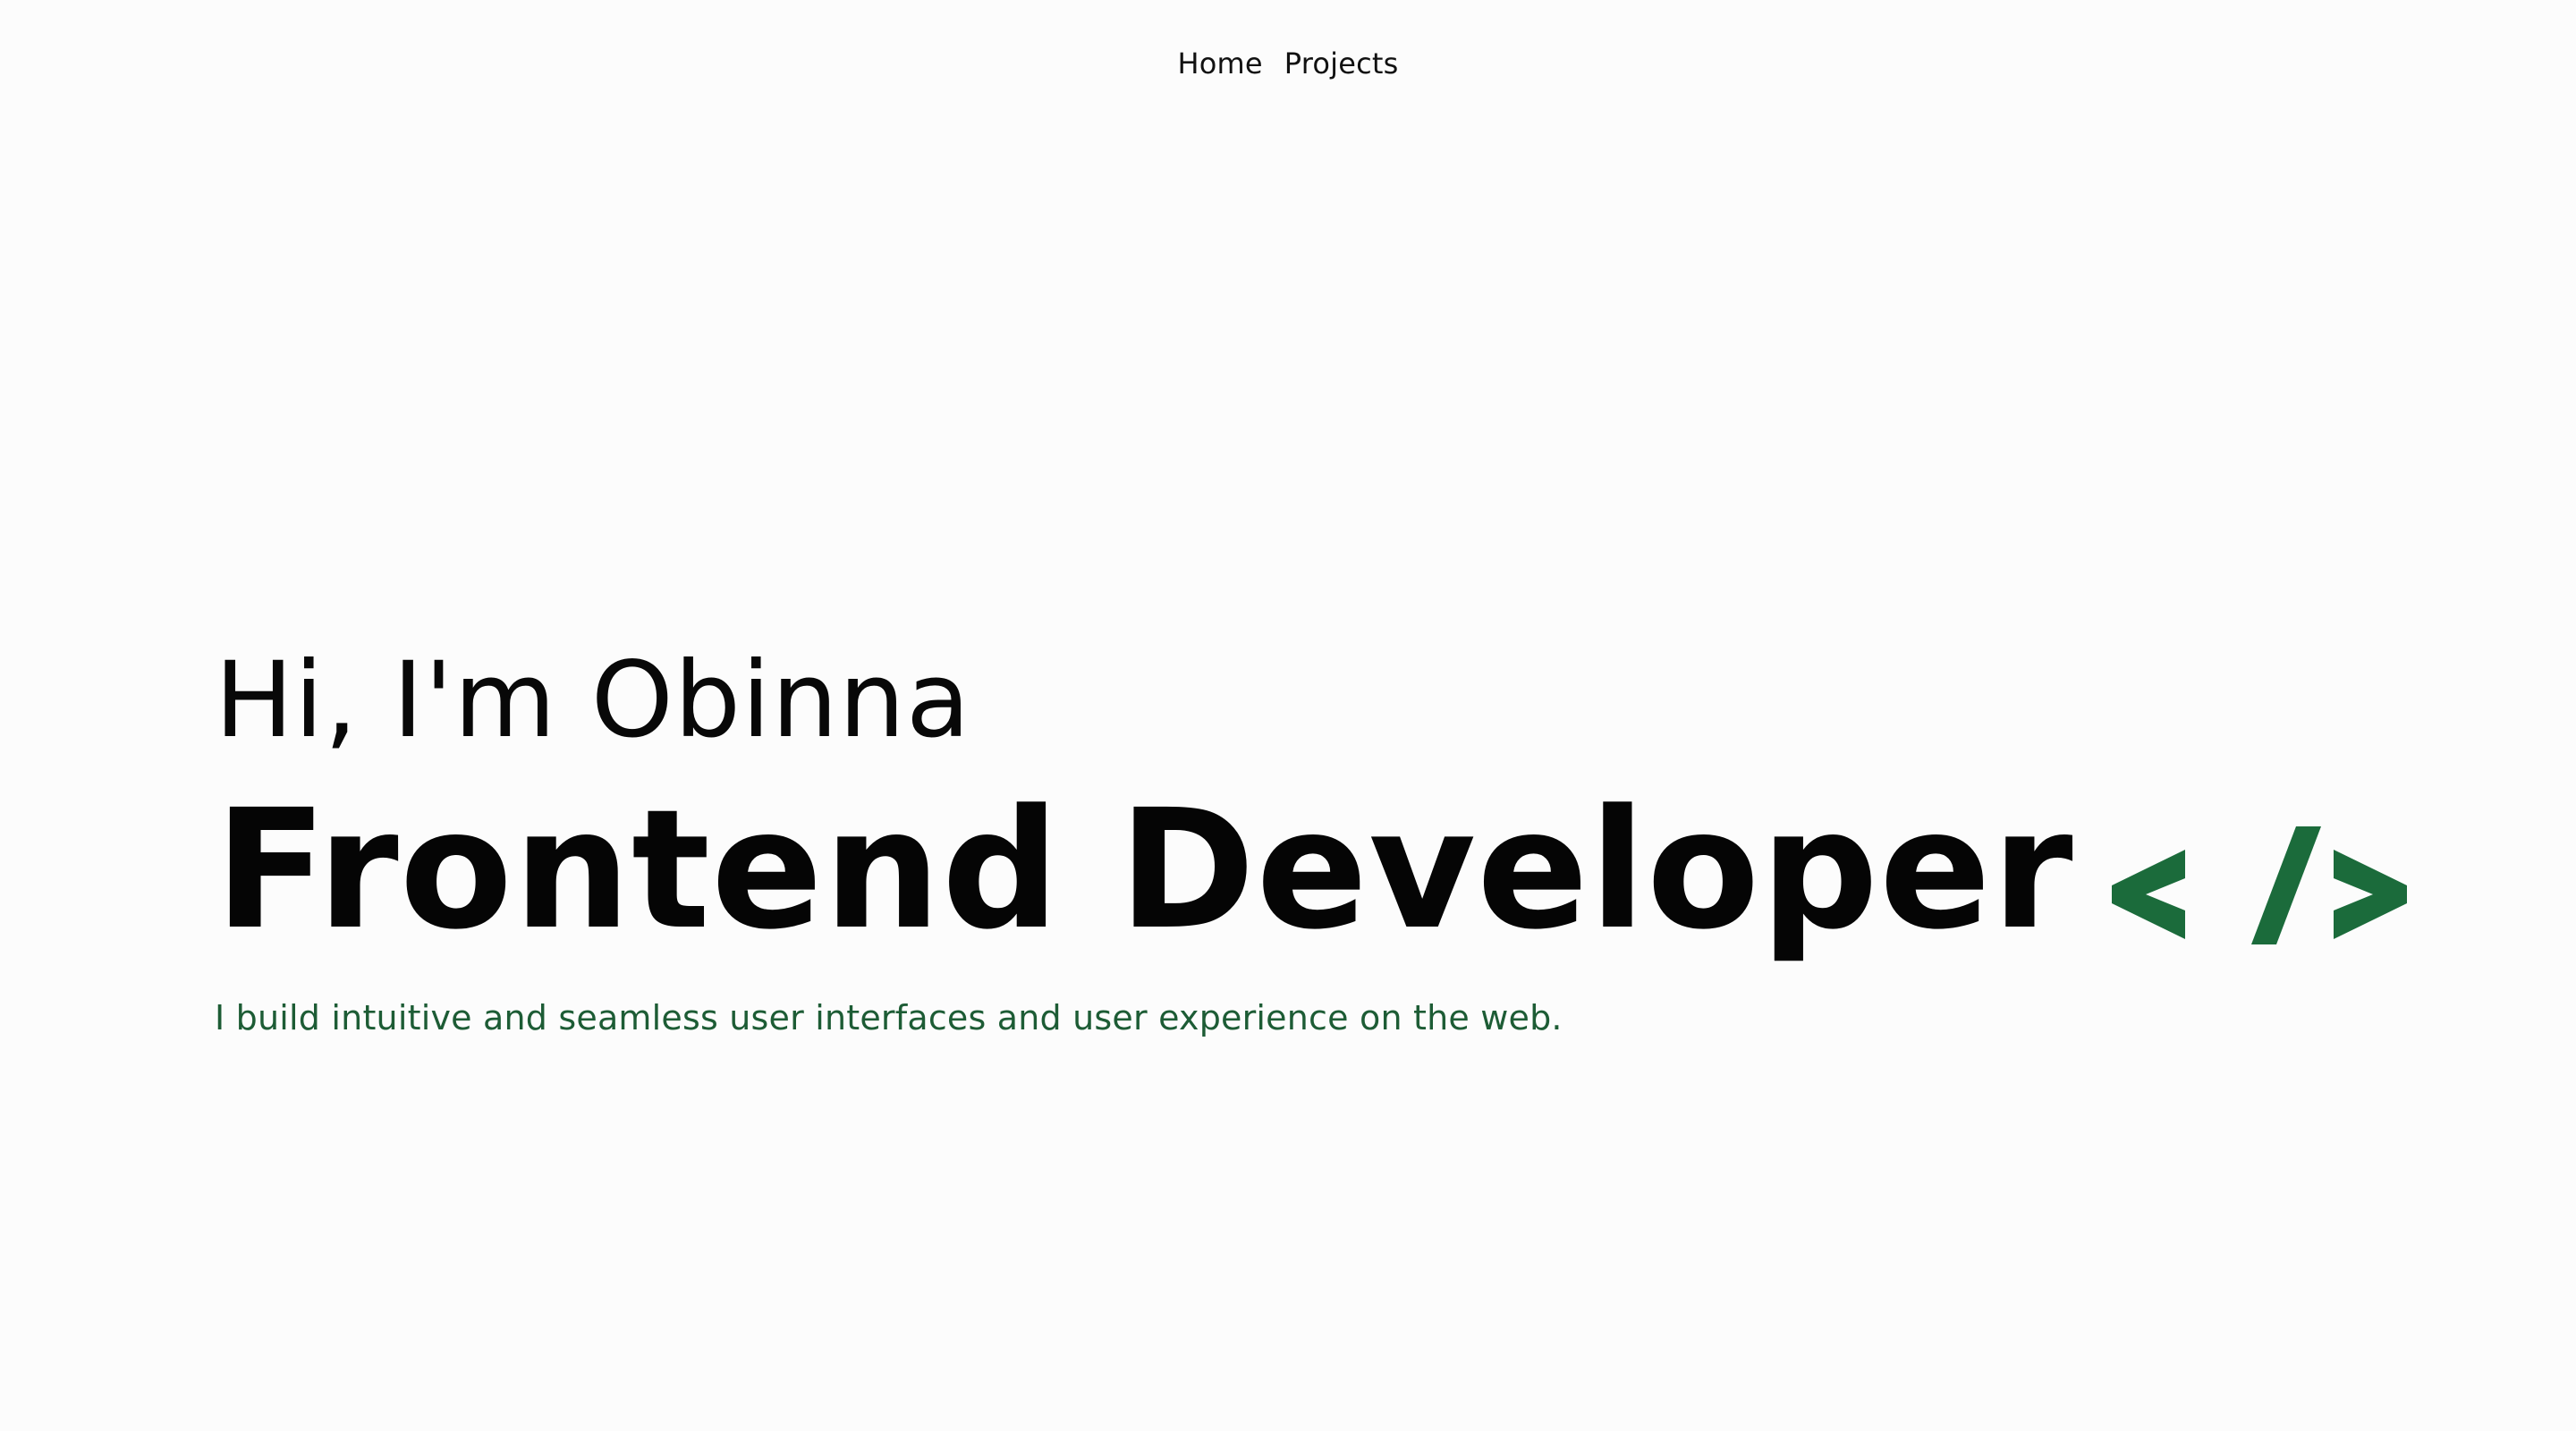 Image resolution: width=2576 pixels, height=1431 pixels. I want to click on nav-home-link: Home, so click(1219, 64).